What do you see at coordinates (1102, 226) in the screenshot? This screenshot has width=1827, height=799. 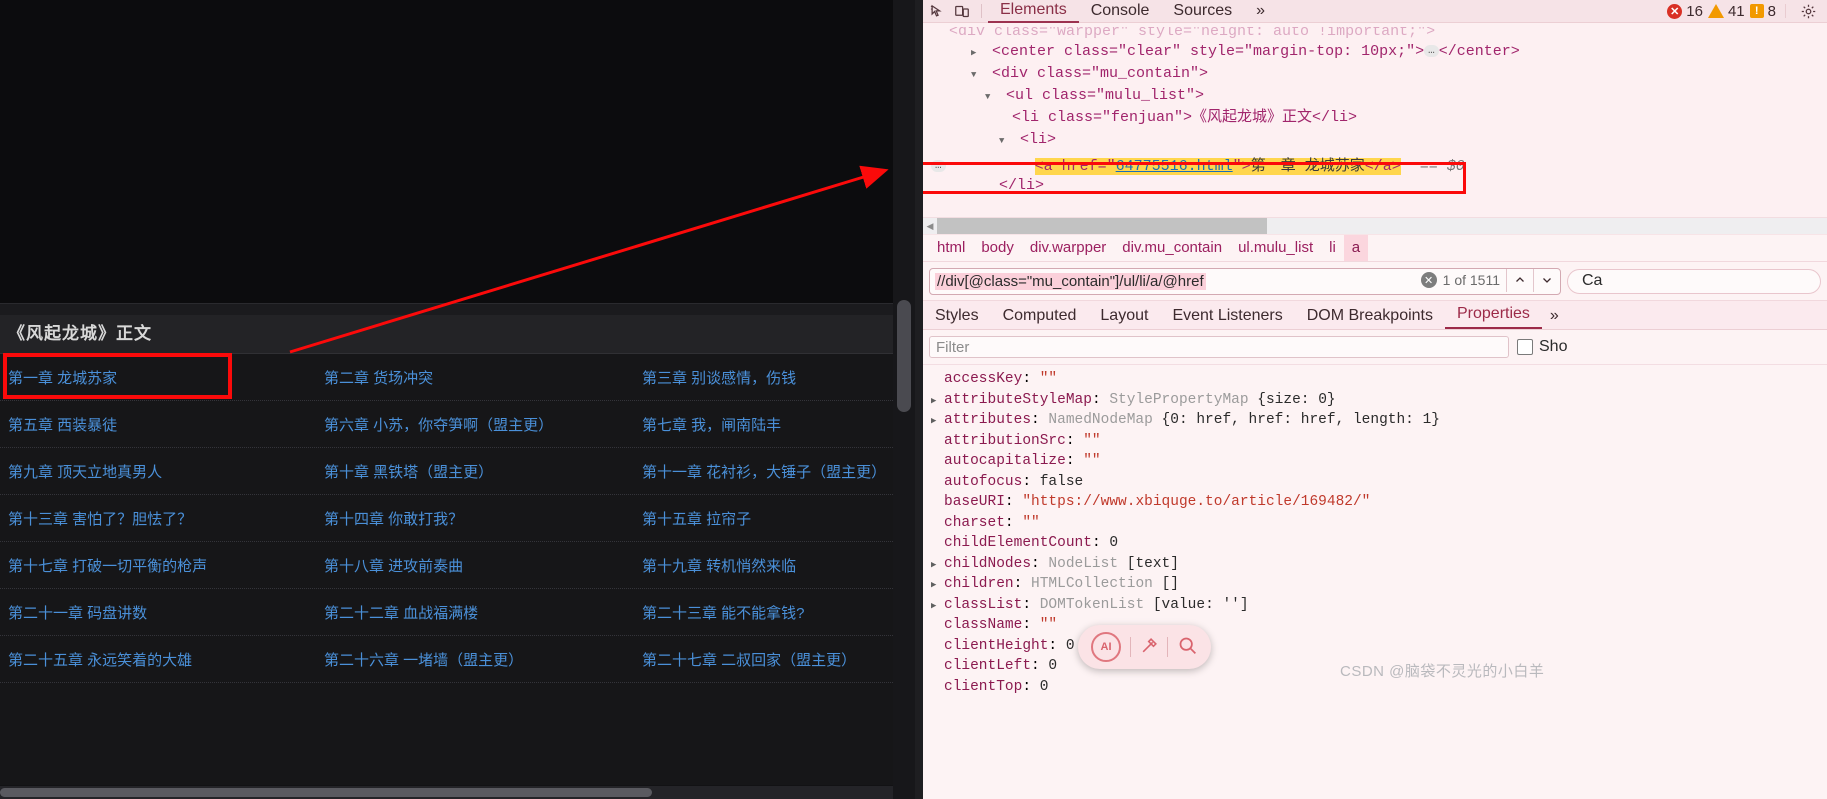 I see `dom-hscroll-thumb` at bounding box center [1102, 226].